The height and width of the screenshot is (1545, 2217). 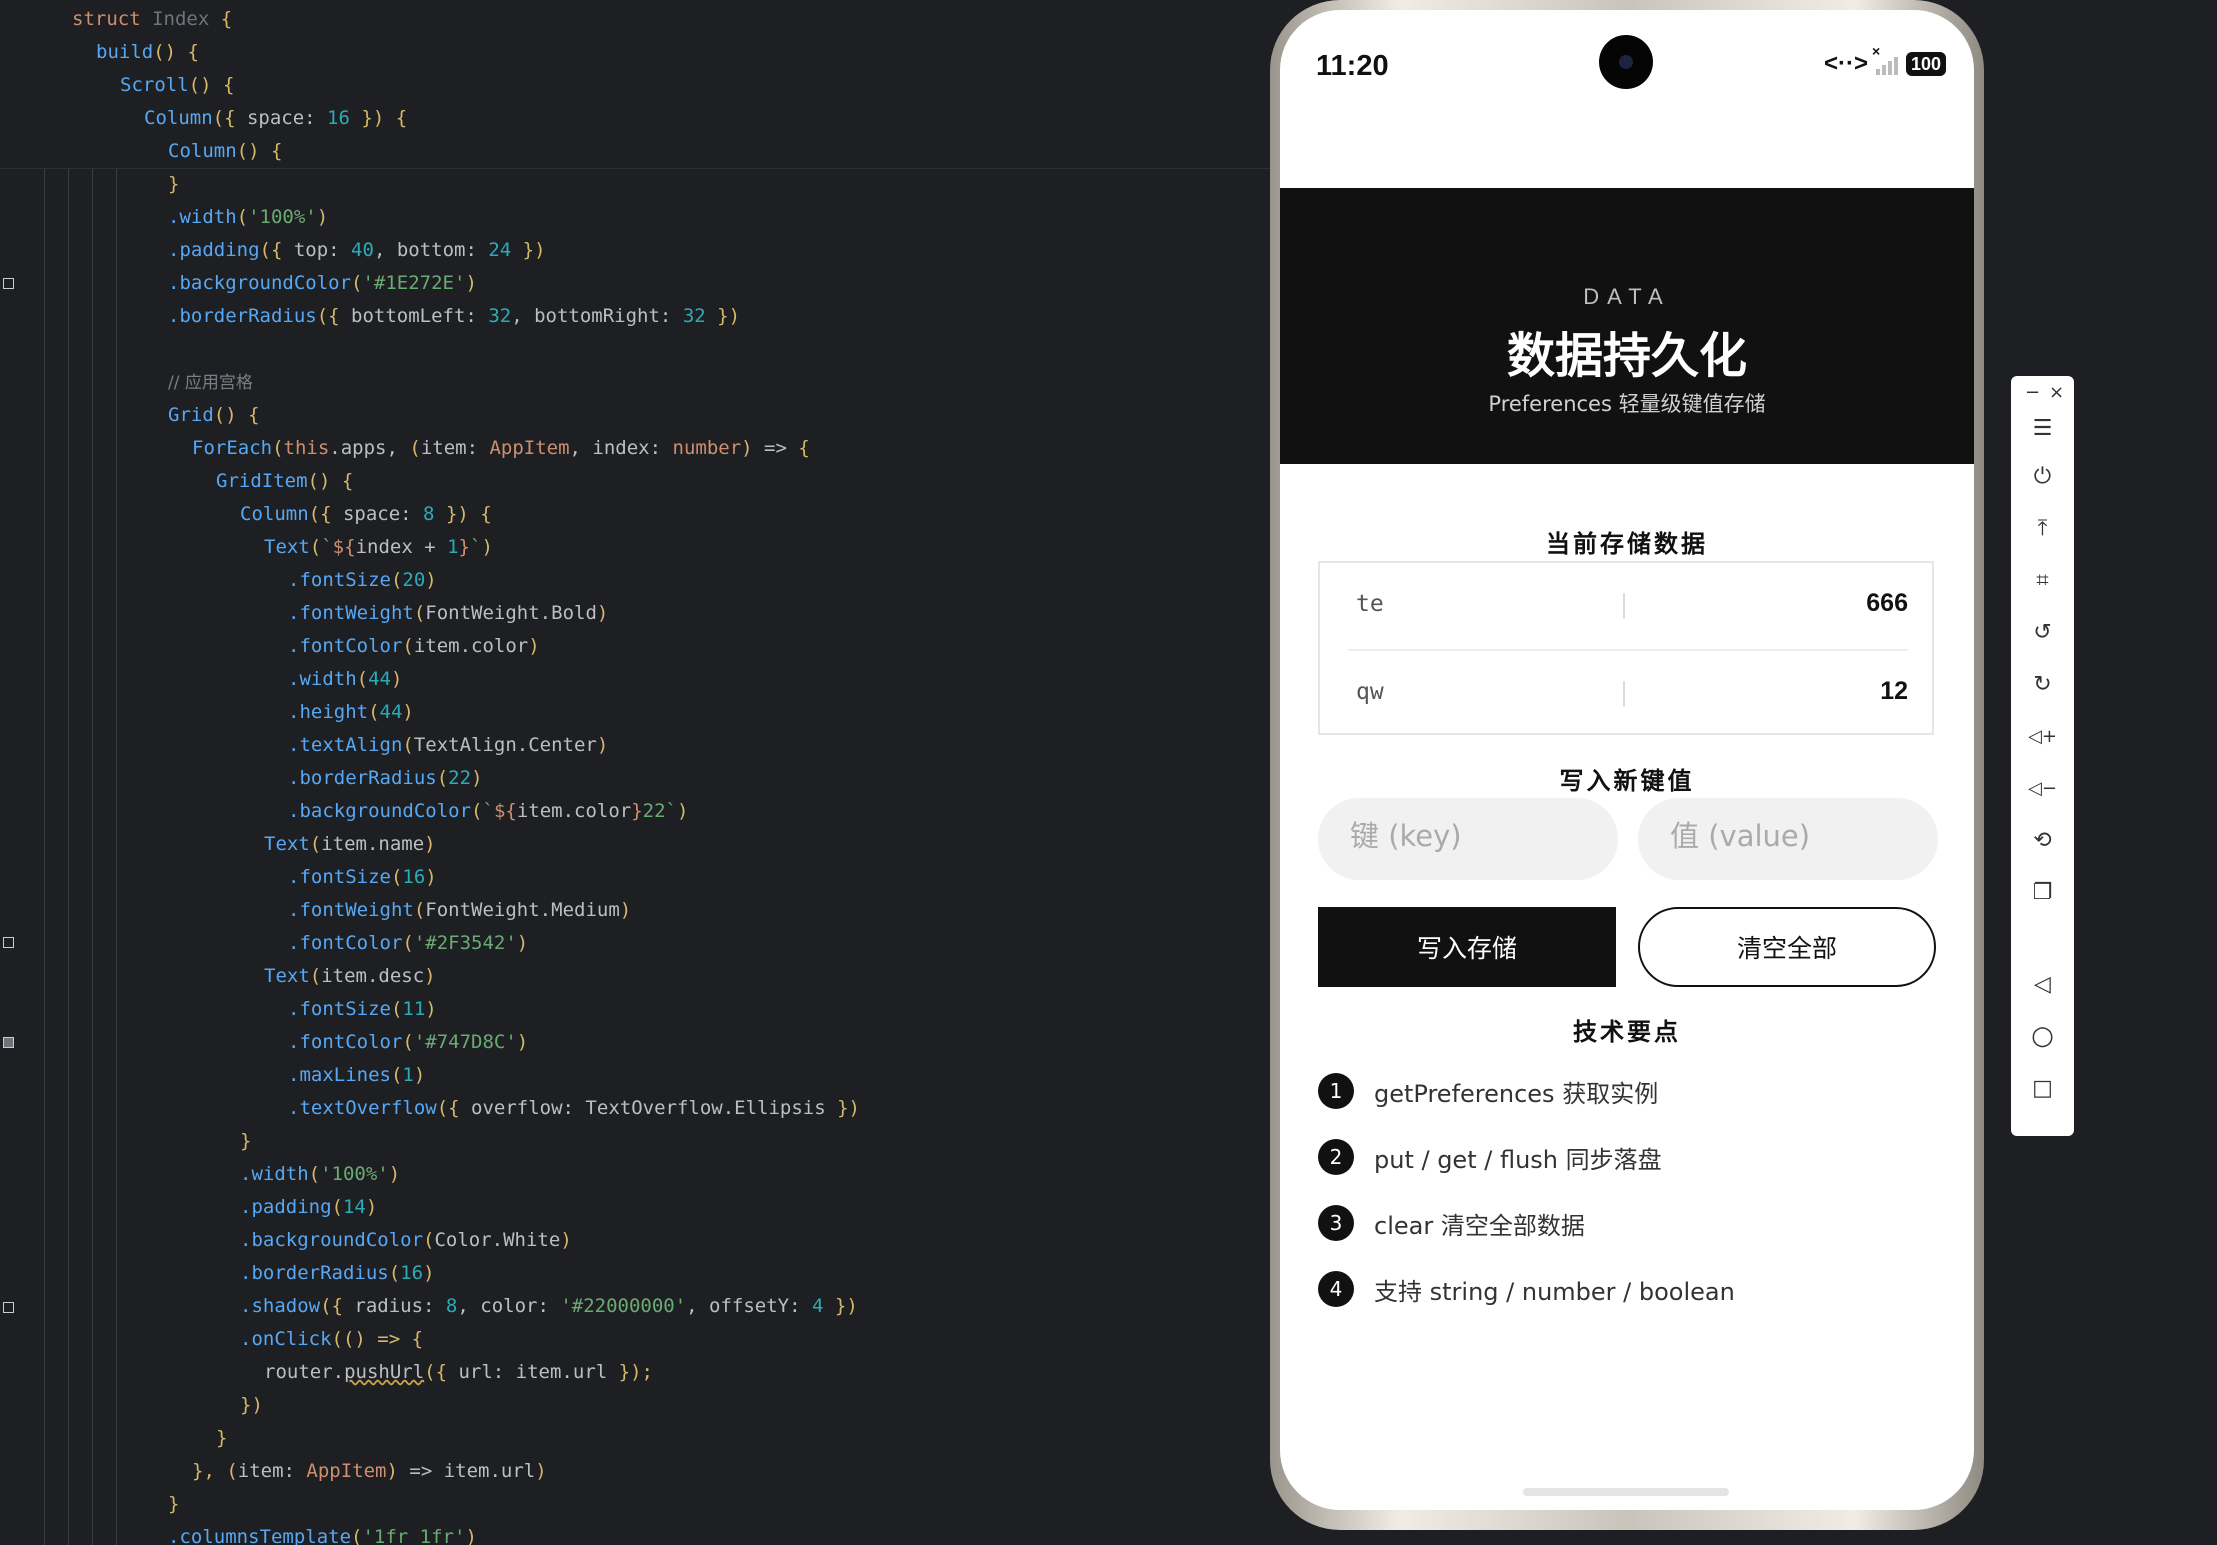 I want to click on close-icon: ×, so click(x=2056, y=392).